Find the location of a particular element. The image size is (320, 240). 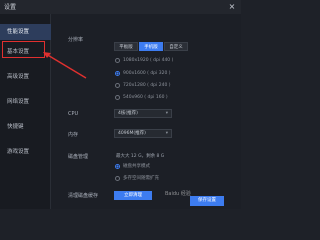

memory-select: 4096M(推荐) ▾ is located at coordinates (143, 133).